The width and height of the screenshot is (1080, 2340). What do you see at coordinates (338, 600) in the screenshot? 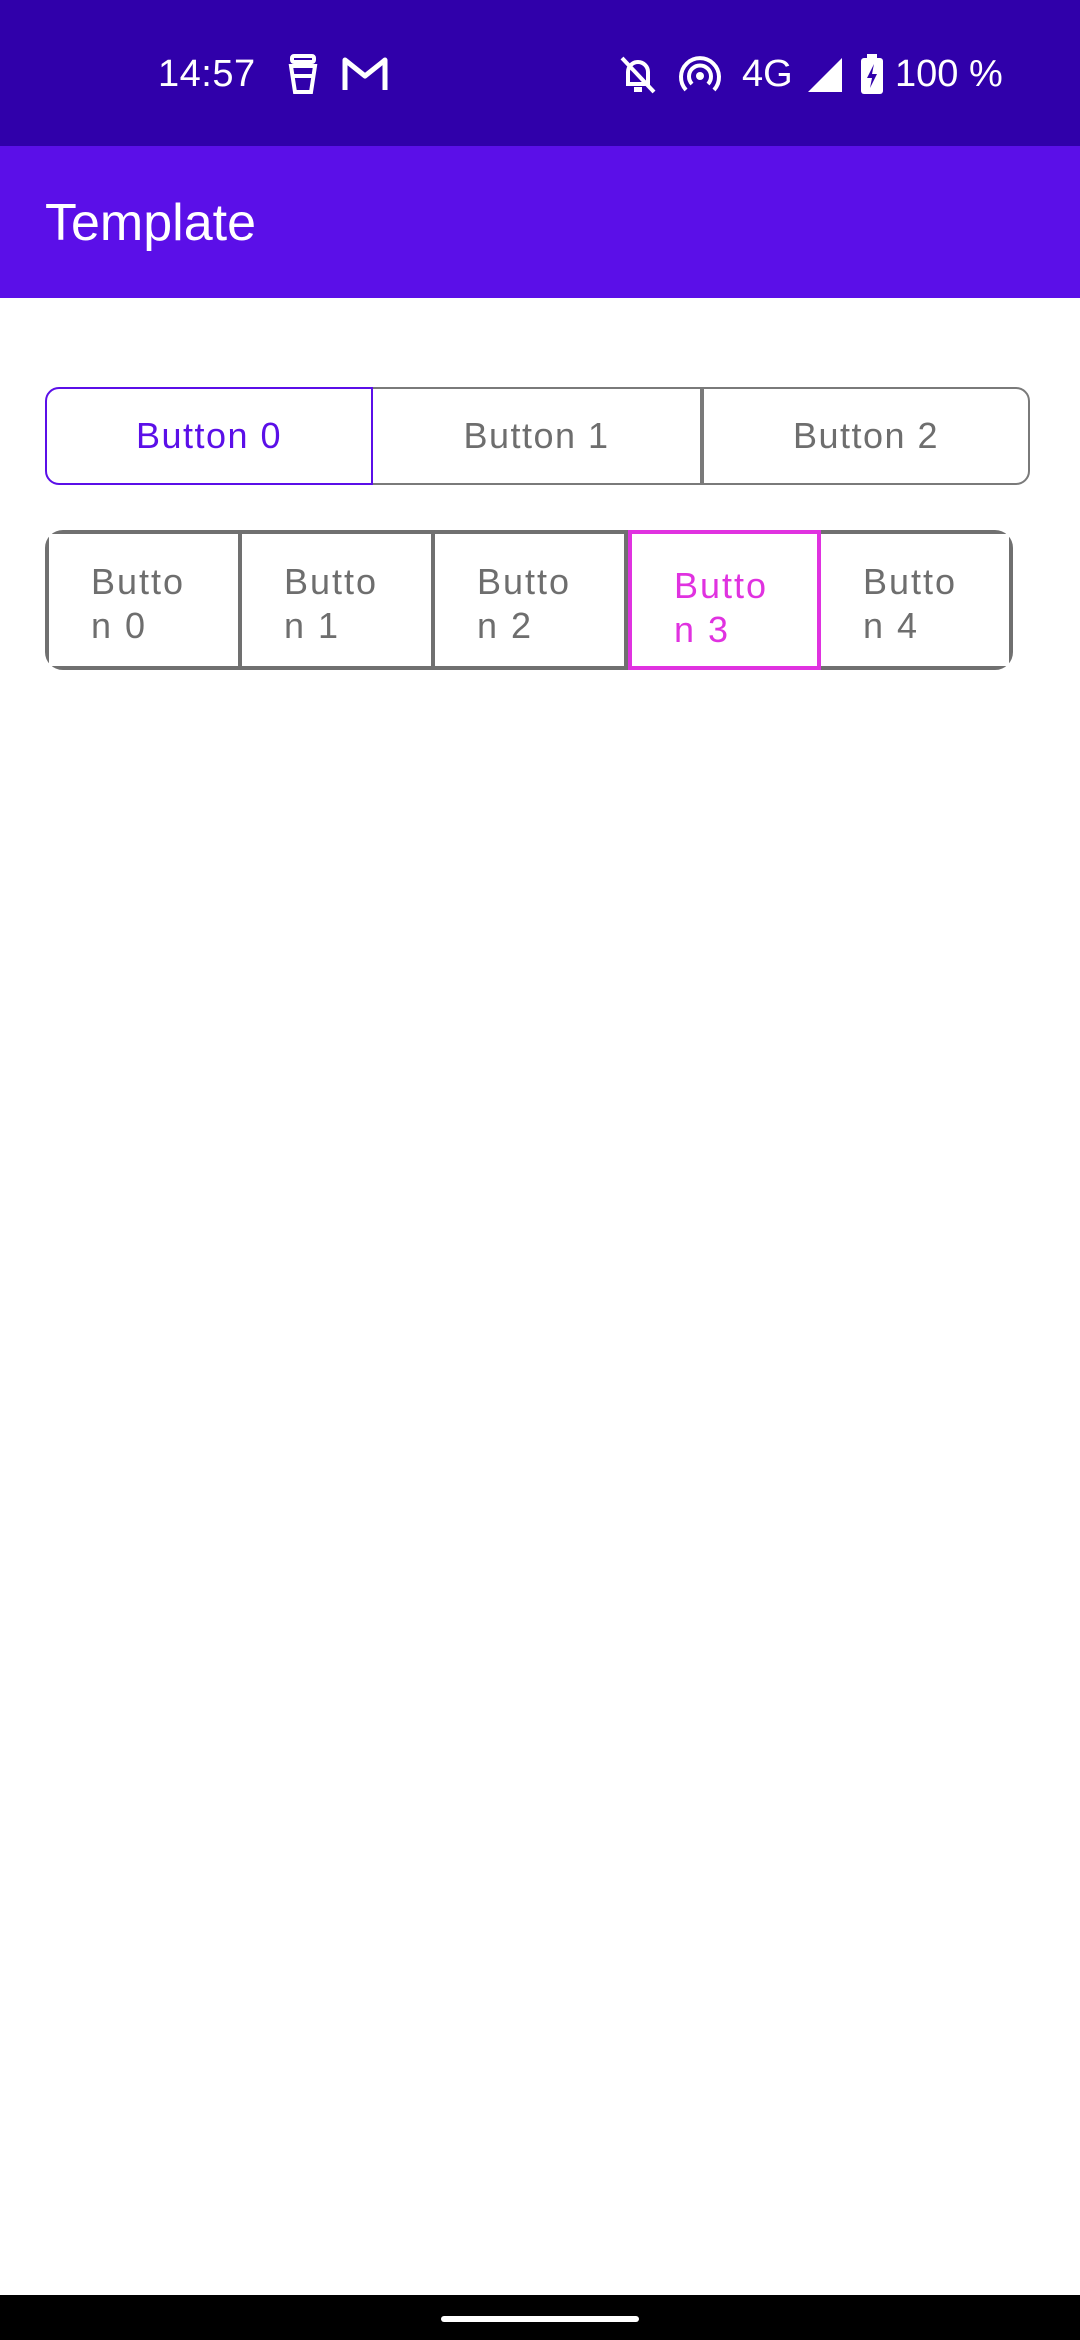
I see `toggle2-button-1: Butto n 1` at bounding box center [338, 600].